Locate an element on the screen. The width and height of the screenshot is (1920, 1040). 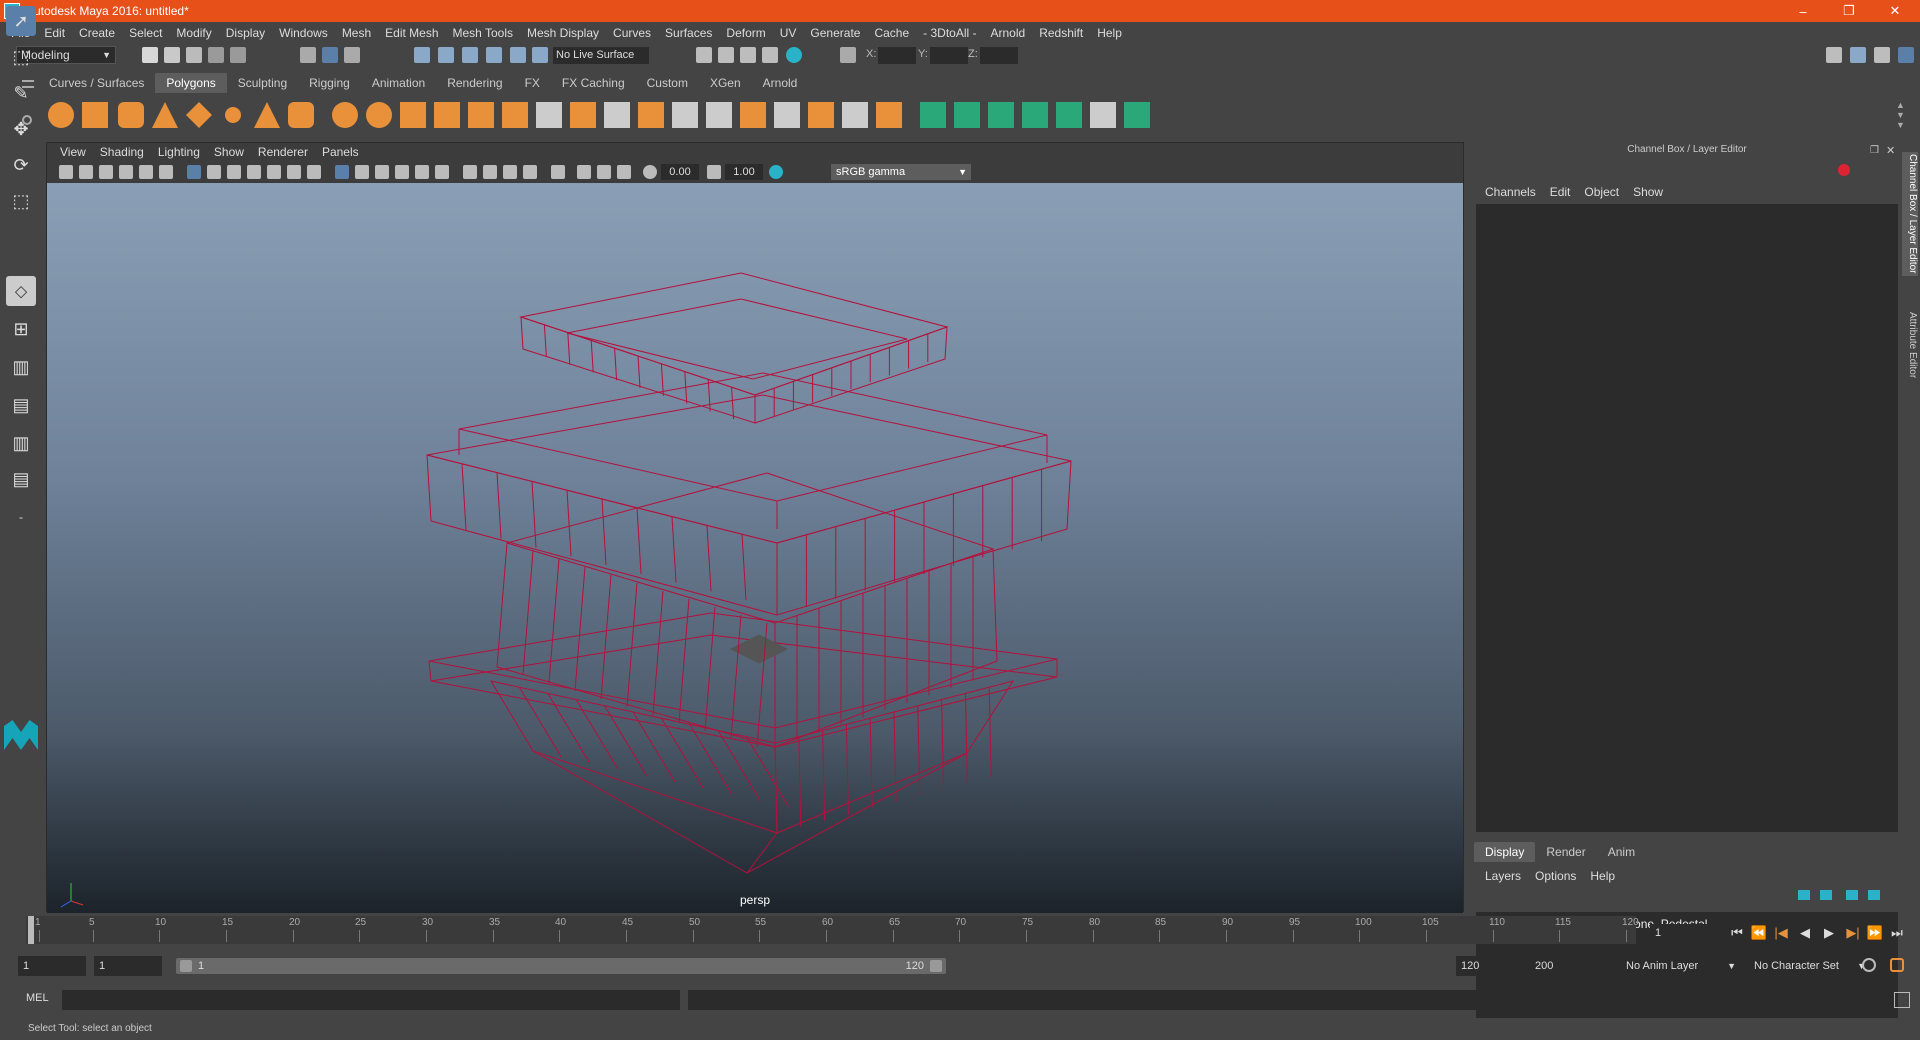
viewport-menu-shading: Shading is located at coordinates (122, 152).